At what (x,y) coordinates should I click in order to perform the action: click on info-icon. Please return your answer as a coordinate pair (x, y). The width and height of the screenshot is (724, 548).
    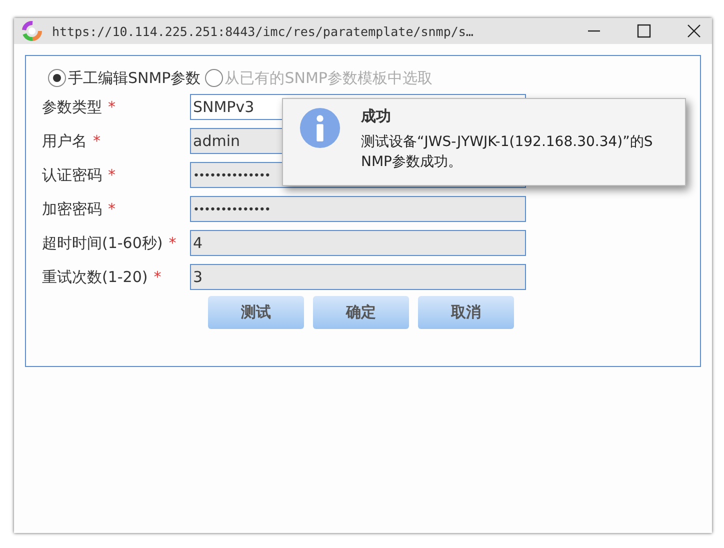
    Looking at the image, I should click on (320, 128).